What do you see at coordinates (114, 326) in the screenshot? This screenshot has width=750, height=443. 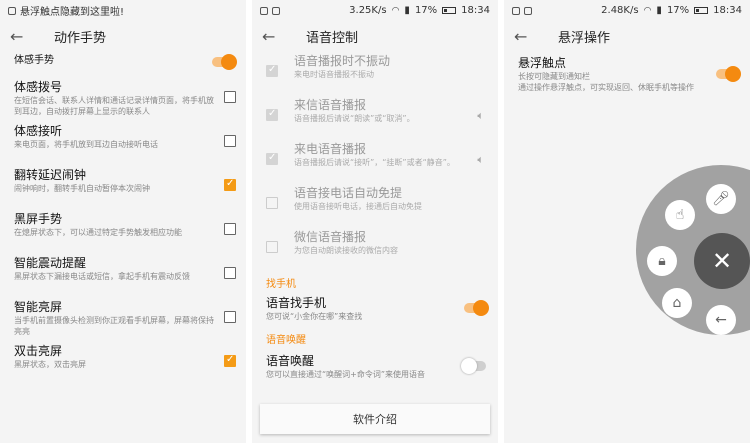 I see `list-item-desc: 当手机前置摄像头检测到你正观看手机屏幕，屏幕将保持亮亮` at bounding box center [114, 326].